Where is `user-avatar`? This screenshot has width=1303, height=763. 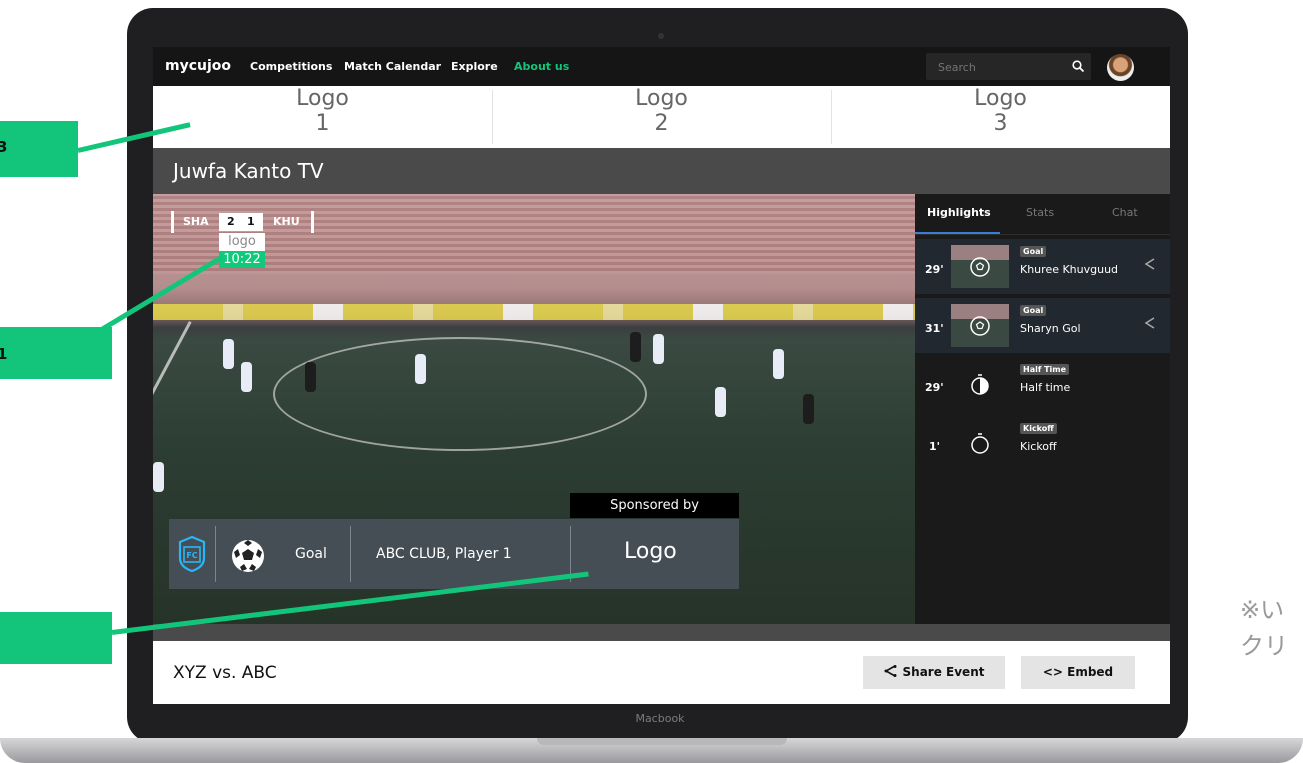 user-avatar is located at coordinates (1120, 67).